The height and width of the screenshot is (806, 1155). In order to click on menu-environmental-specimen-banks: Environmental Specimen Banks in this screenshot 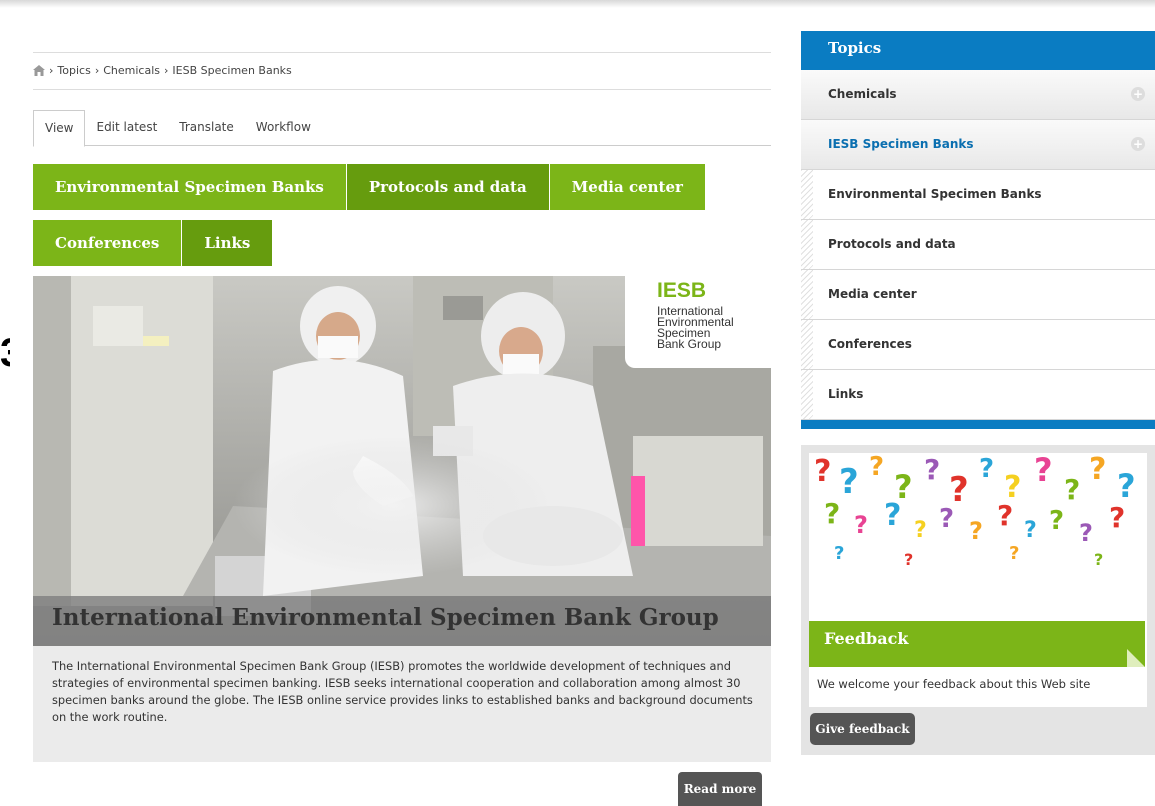, I will do `click(189, 187)`.